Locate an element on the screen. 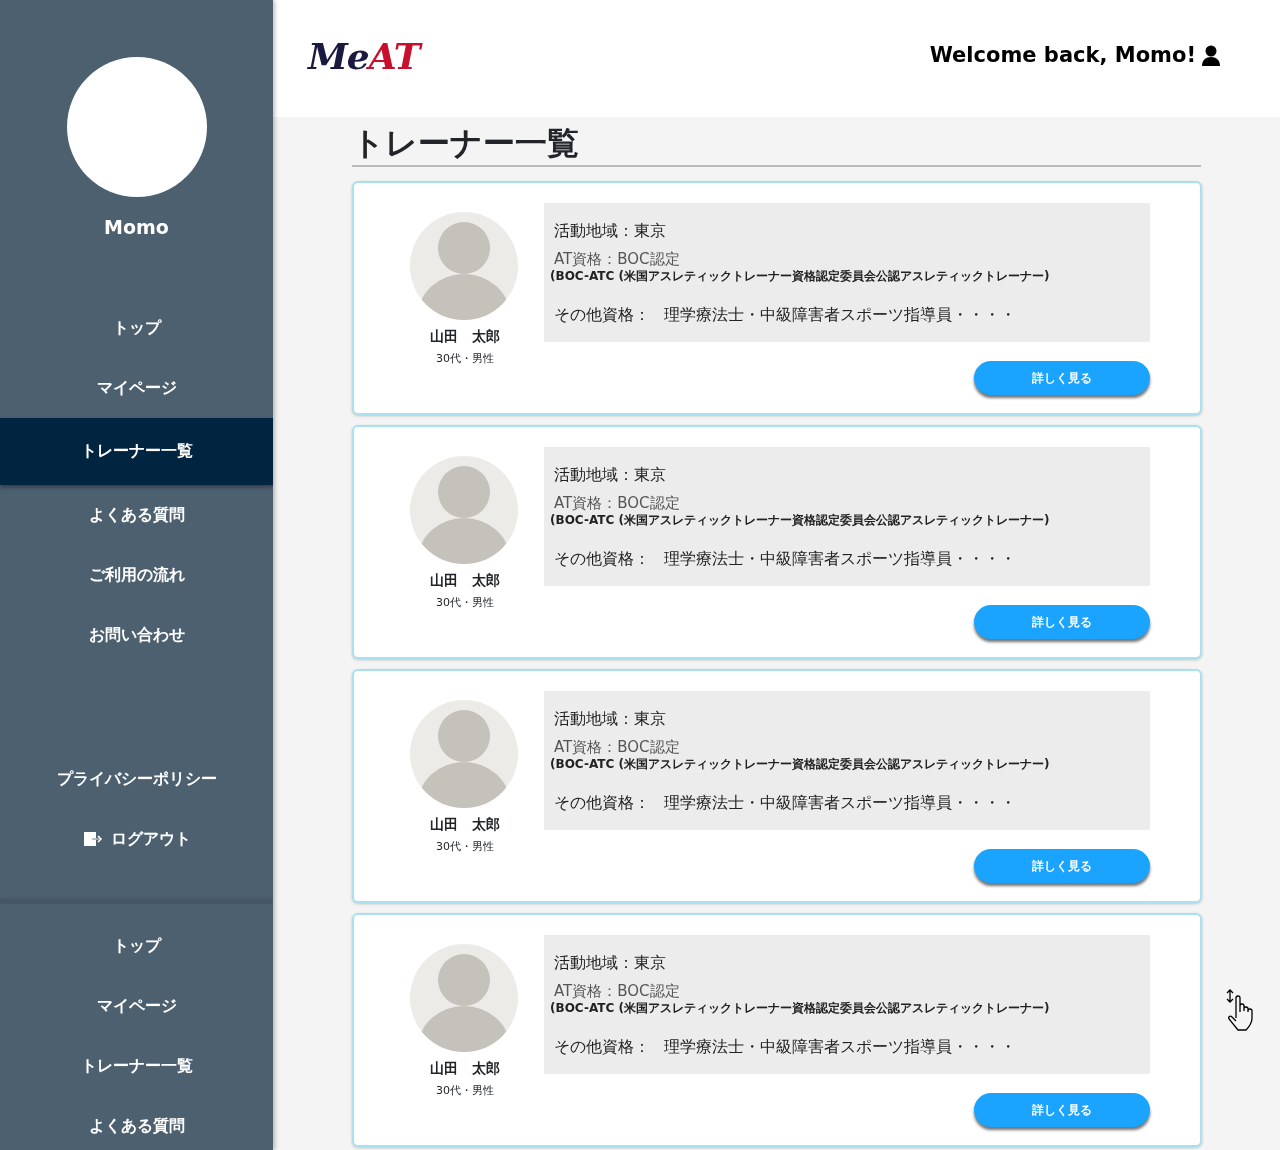 The width and height of the screenshot is (1280, 1150). nav-link: ログアウト is located at coordinates (136, 838).